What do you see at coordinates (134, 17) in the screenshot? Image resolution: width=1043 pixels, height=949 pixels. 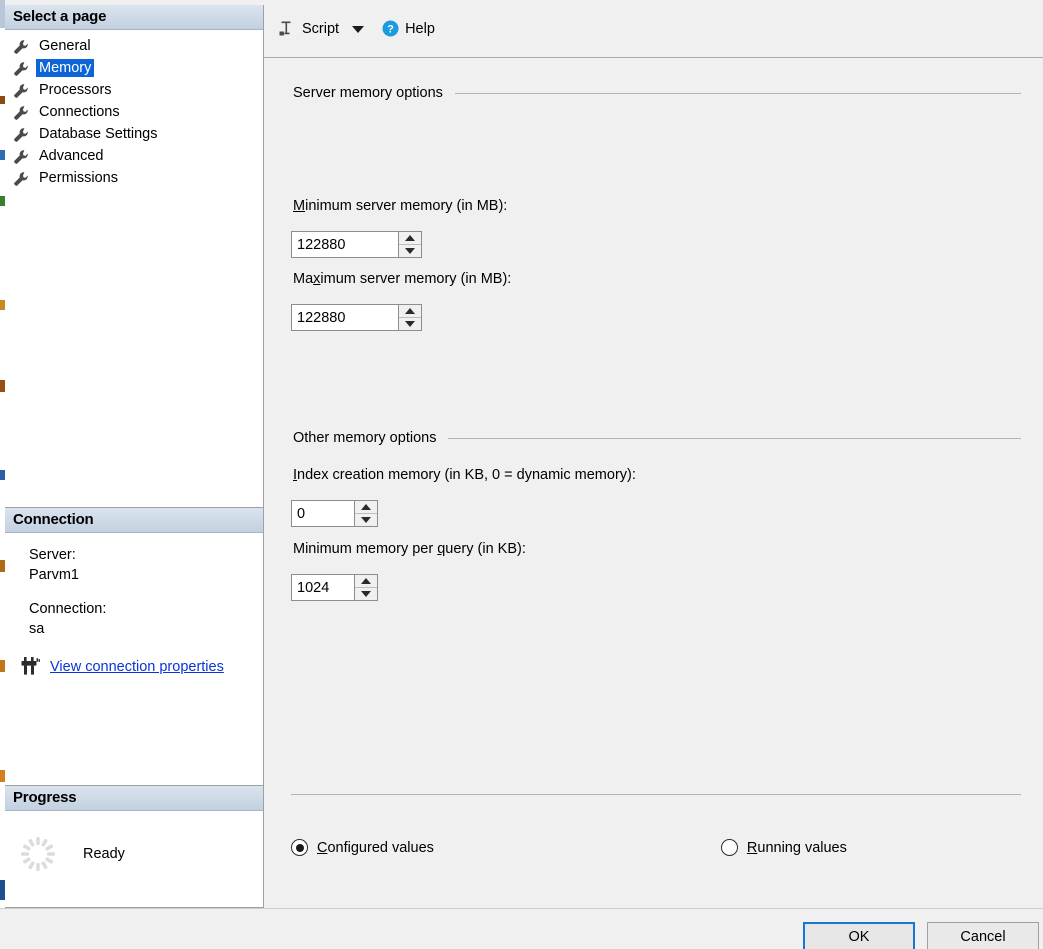 I see `select-page-header: Select a page` at bounding box center [134, 17].